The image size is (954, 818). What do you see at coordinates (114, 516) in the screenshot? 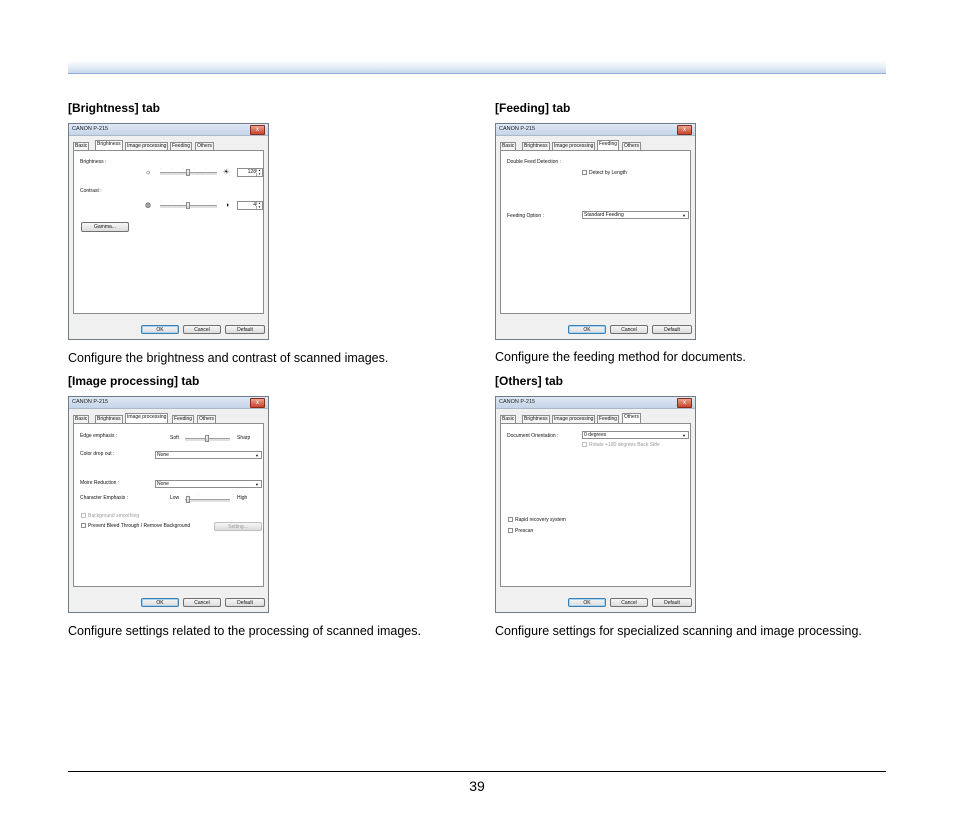
I see `background-smoothing-label: Background smoothing` at bounding box center [114, 516].